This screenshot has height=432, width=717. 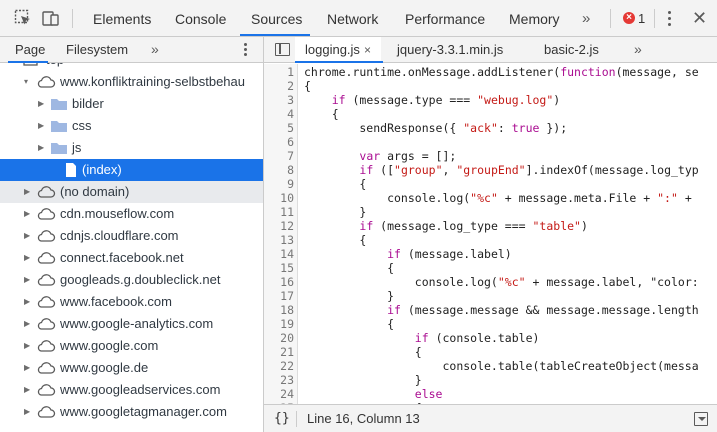 I want to click on close-tab-icon: ×, so click(x=367, y=50).